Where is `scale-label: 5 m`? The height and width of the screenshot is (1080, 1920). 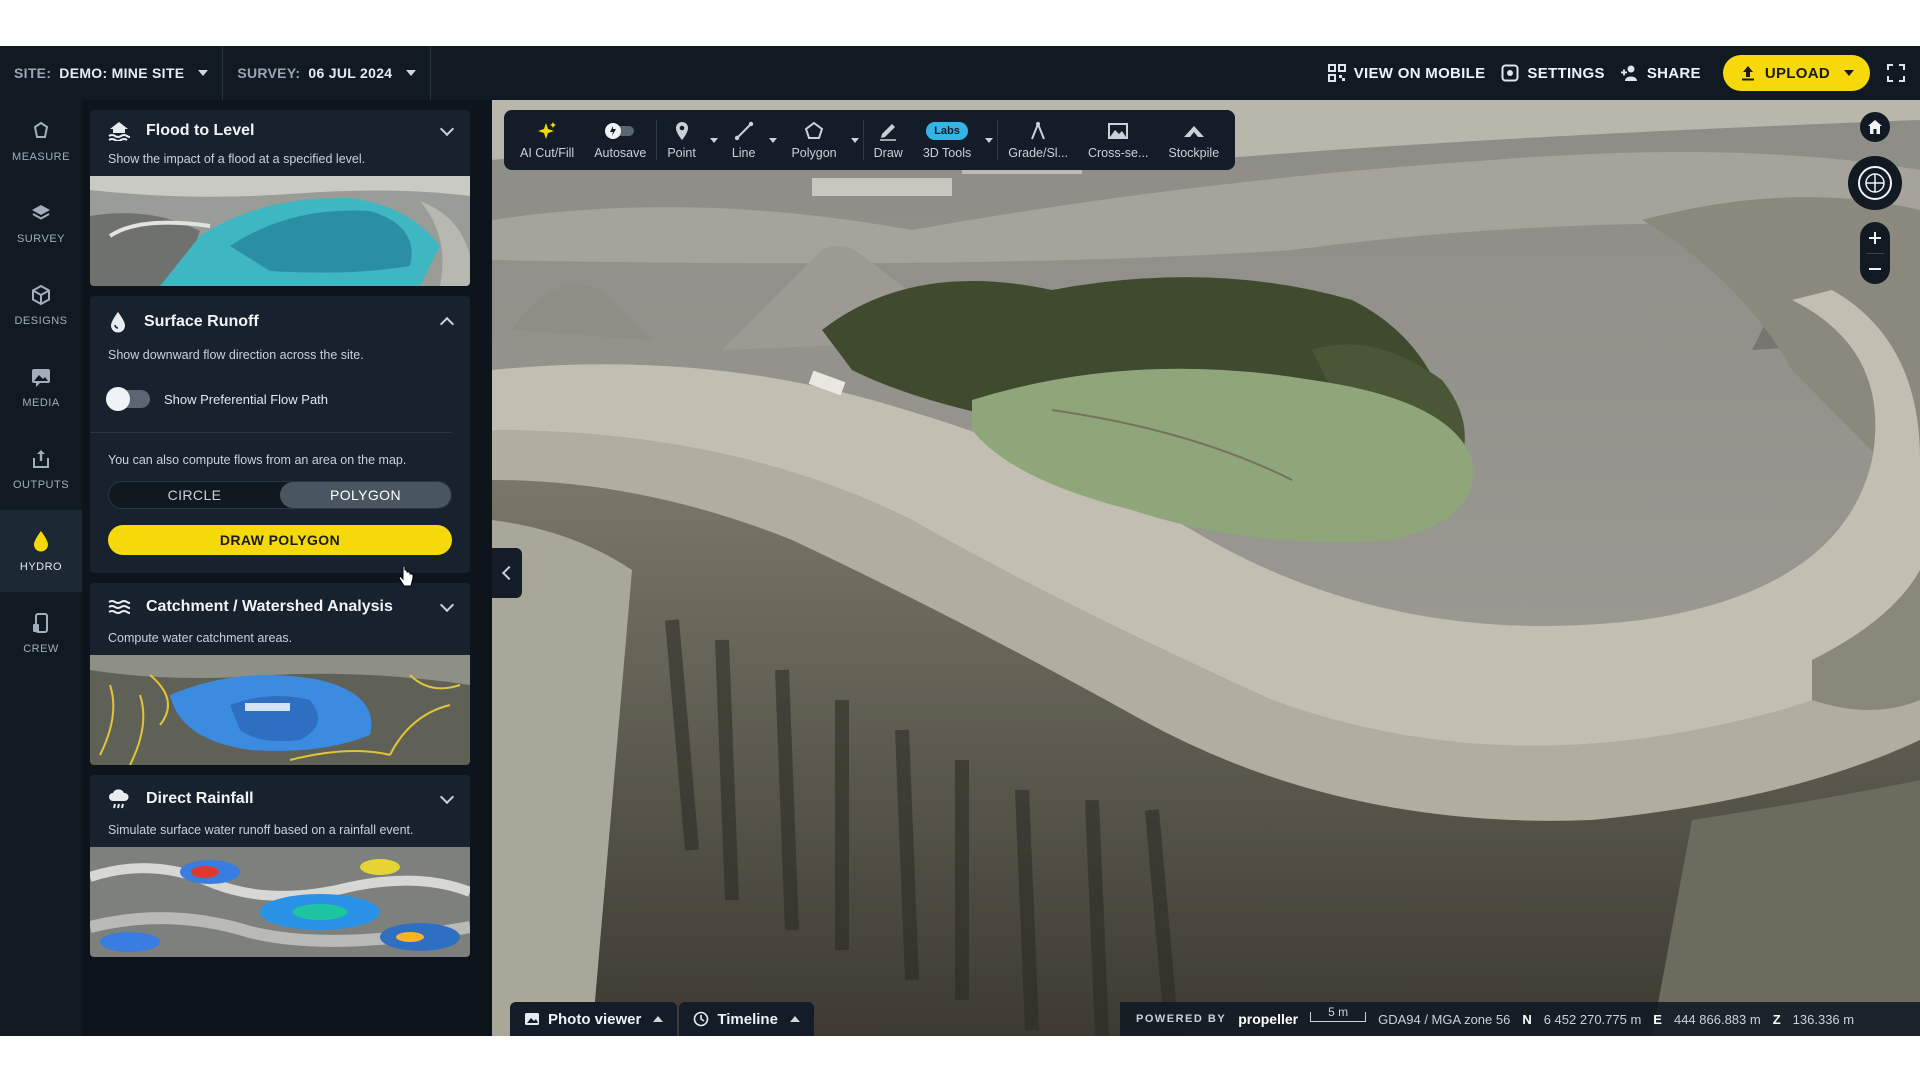 scale-label: 5 m is located at coordinates (1338, 1012).